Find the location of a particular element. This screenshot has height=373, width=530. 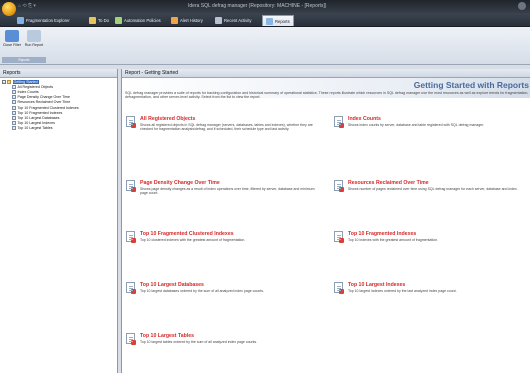

close-filter-button: Close Filter is located at coordinates (12, 42).